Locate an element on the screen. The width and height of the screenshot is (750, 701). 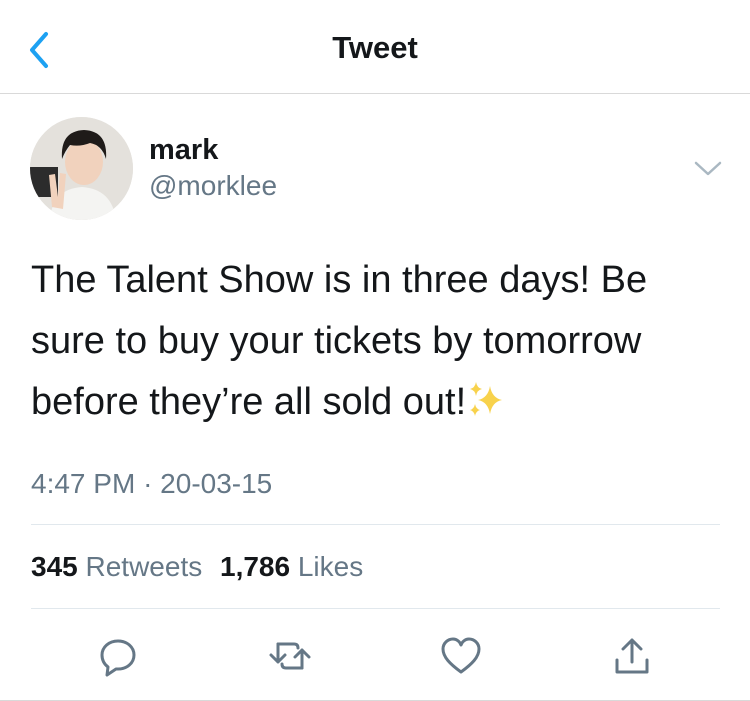
tweet-timestamp: 4:47 PM · 20-03-15 is located at coordinates (151, 484).